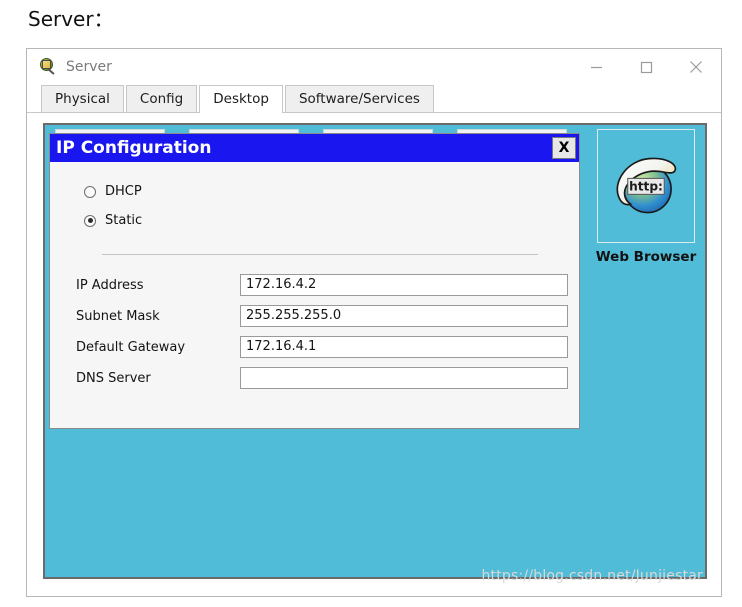 This screenshot has height=607, width=742. Describe the element at coordinates (592, 576) in the screenshot. I see `watermark: https://blog.csdn.net/Junjiestar` at that location.